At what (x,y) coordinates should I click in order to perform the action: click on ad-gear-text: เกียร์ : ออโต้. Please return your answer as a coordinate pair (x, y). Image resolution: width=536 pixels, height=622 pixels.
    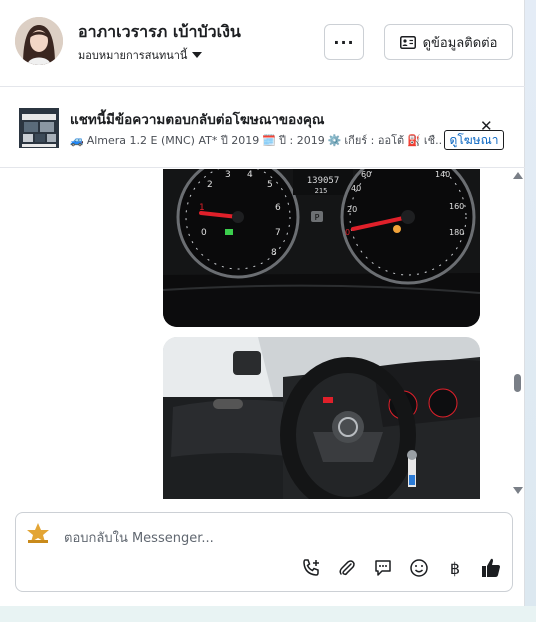
    Looking at the image, I should click on (374, 140).